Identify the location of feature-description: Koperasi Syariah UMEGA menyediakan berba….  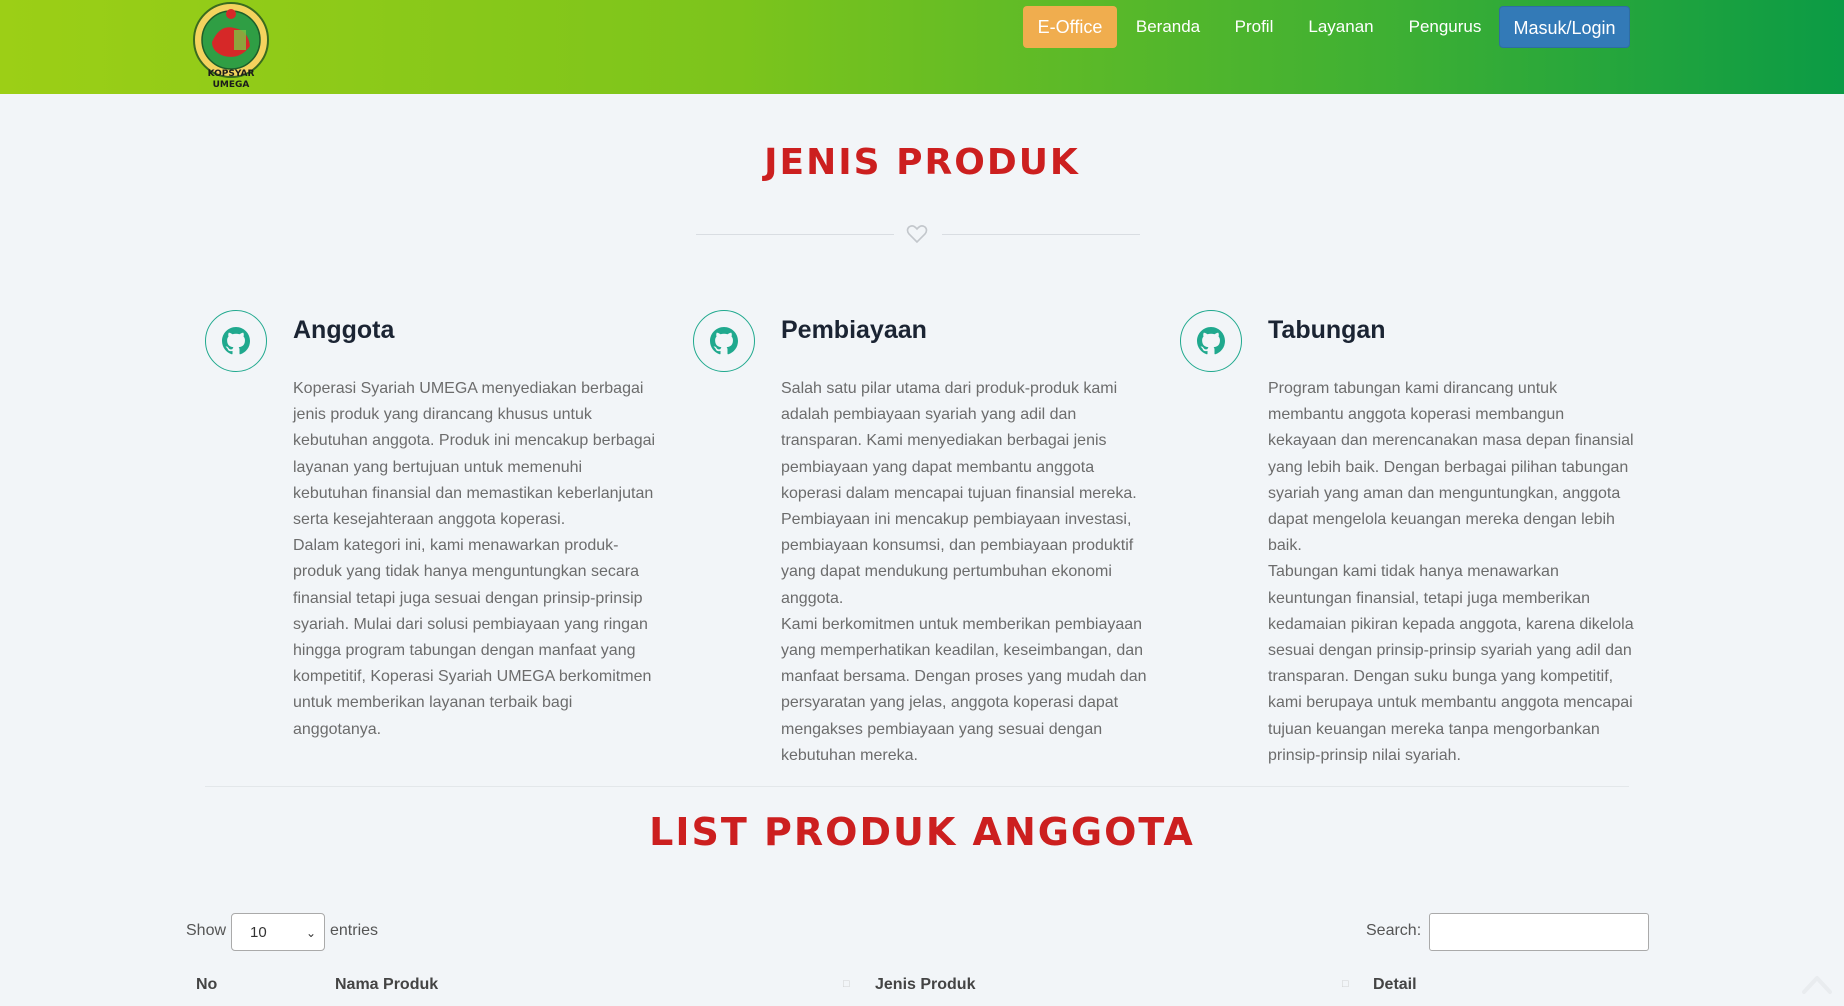
(474, 559).